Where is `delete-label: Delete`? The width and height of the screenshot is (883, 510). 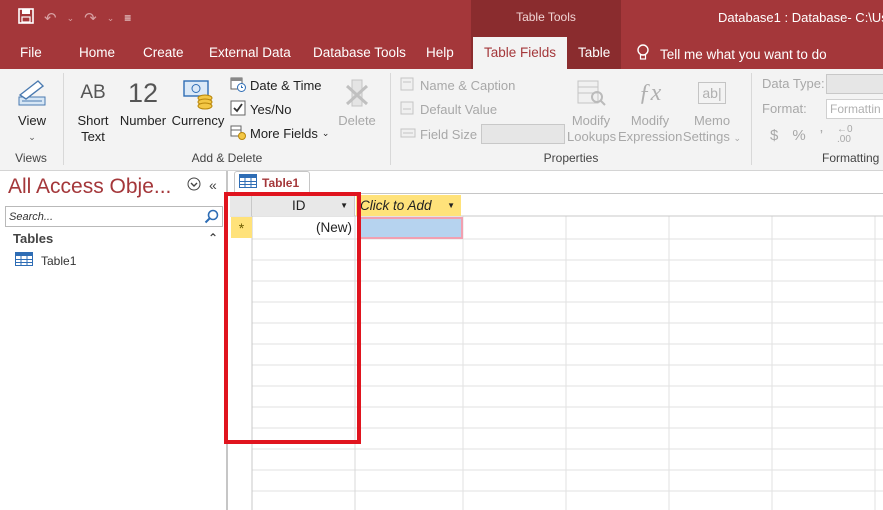
delete-label: Delete is located at coordinates (357, 120).